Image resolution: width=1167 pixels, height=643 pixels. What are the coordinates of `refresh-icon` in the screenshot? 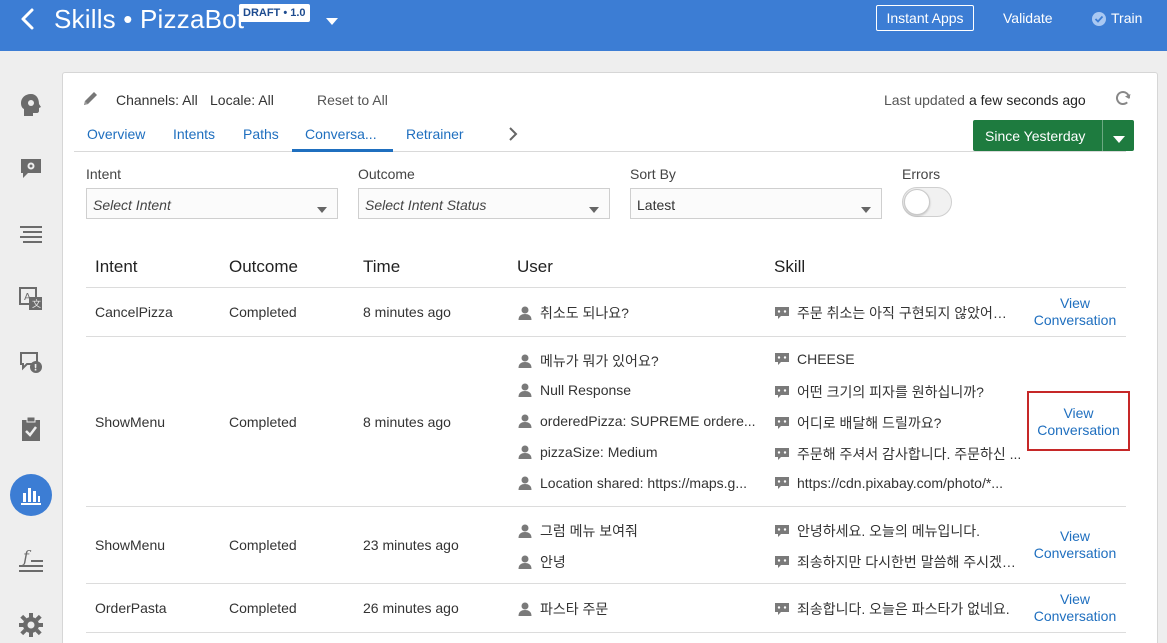 It's located at (1123, 101).